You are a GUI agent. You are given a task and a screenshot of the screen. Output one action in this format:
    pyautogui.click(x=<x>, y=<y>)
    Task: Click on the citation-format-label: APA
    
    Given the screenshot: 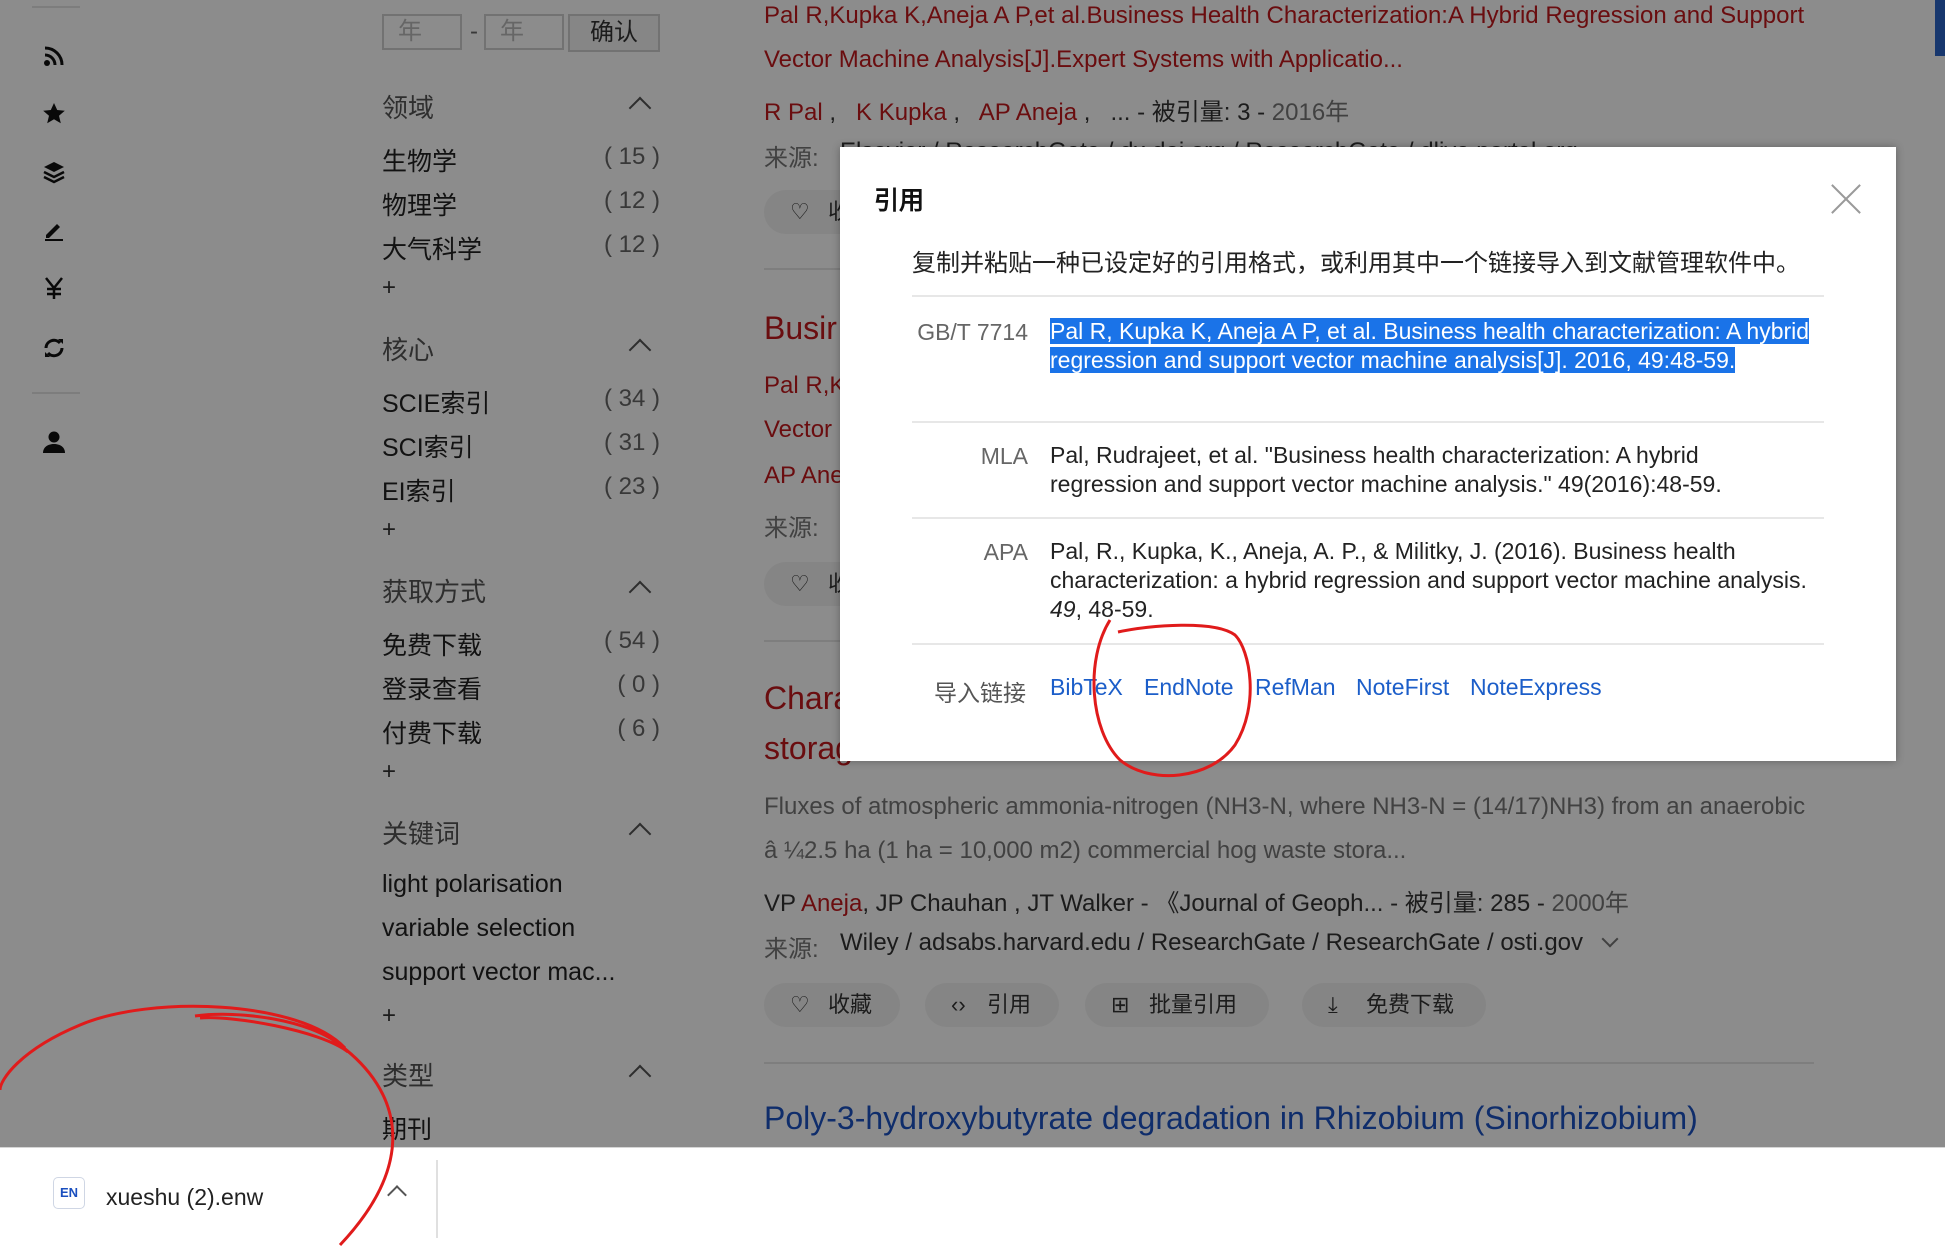 What is the action you would take?
    pyautogui.click(x=1005, y=552)
    